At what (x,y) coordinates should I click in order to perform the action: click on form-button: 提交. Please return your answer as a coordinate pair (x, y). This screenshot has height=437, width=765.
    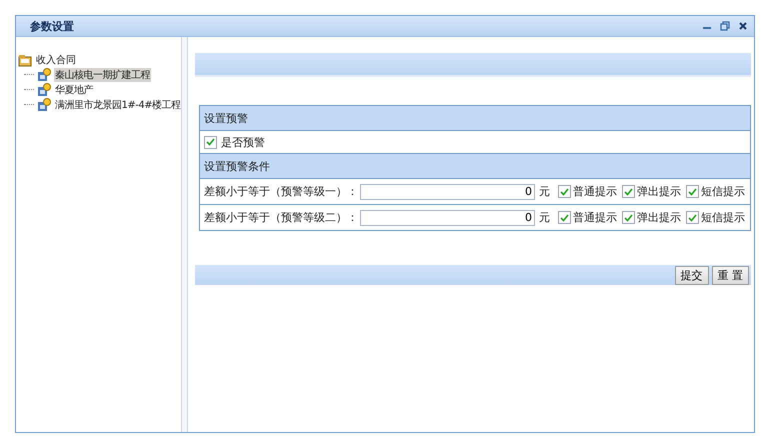
    Looking at the image, I should click on (691, 275).